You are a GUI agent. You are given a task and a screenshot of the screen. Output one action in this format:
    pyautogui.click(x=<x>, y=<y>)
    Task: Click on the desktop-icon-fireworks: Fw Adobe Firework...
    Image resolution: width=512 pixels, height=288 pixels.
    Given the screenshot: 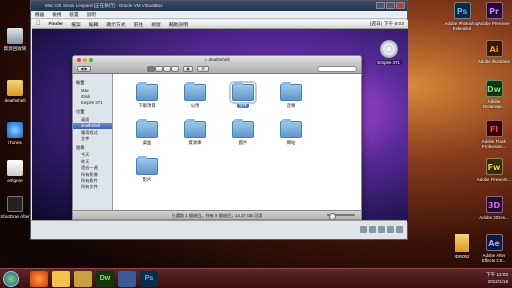 What is the action you would take?
    pyautogui.click(x=494, y=170)
    